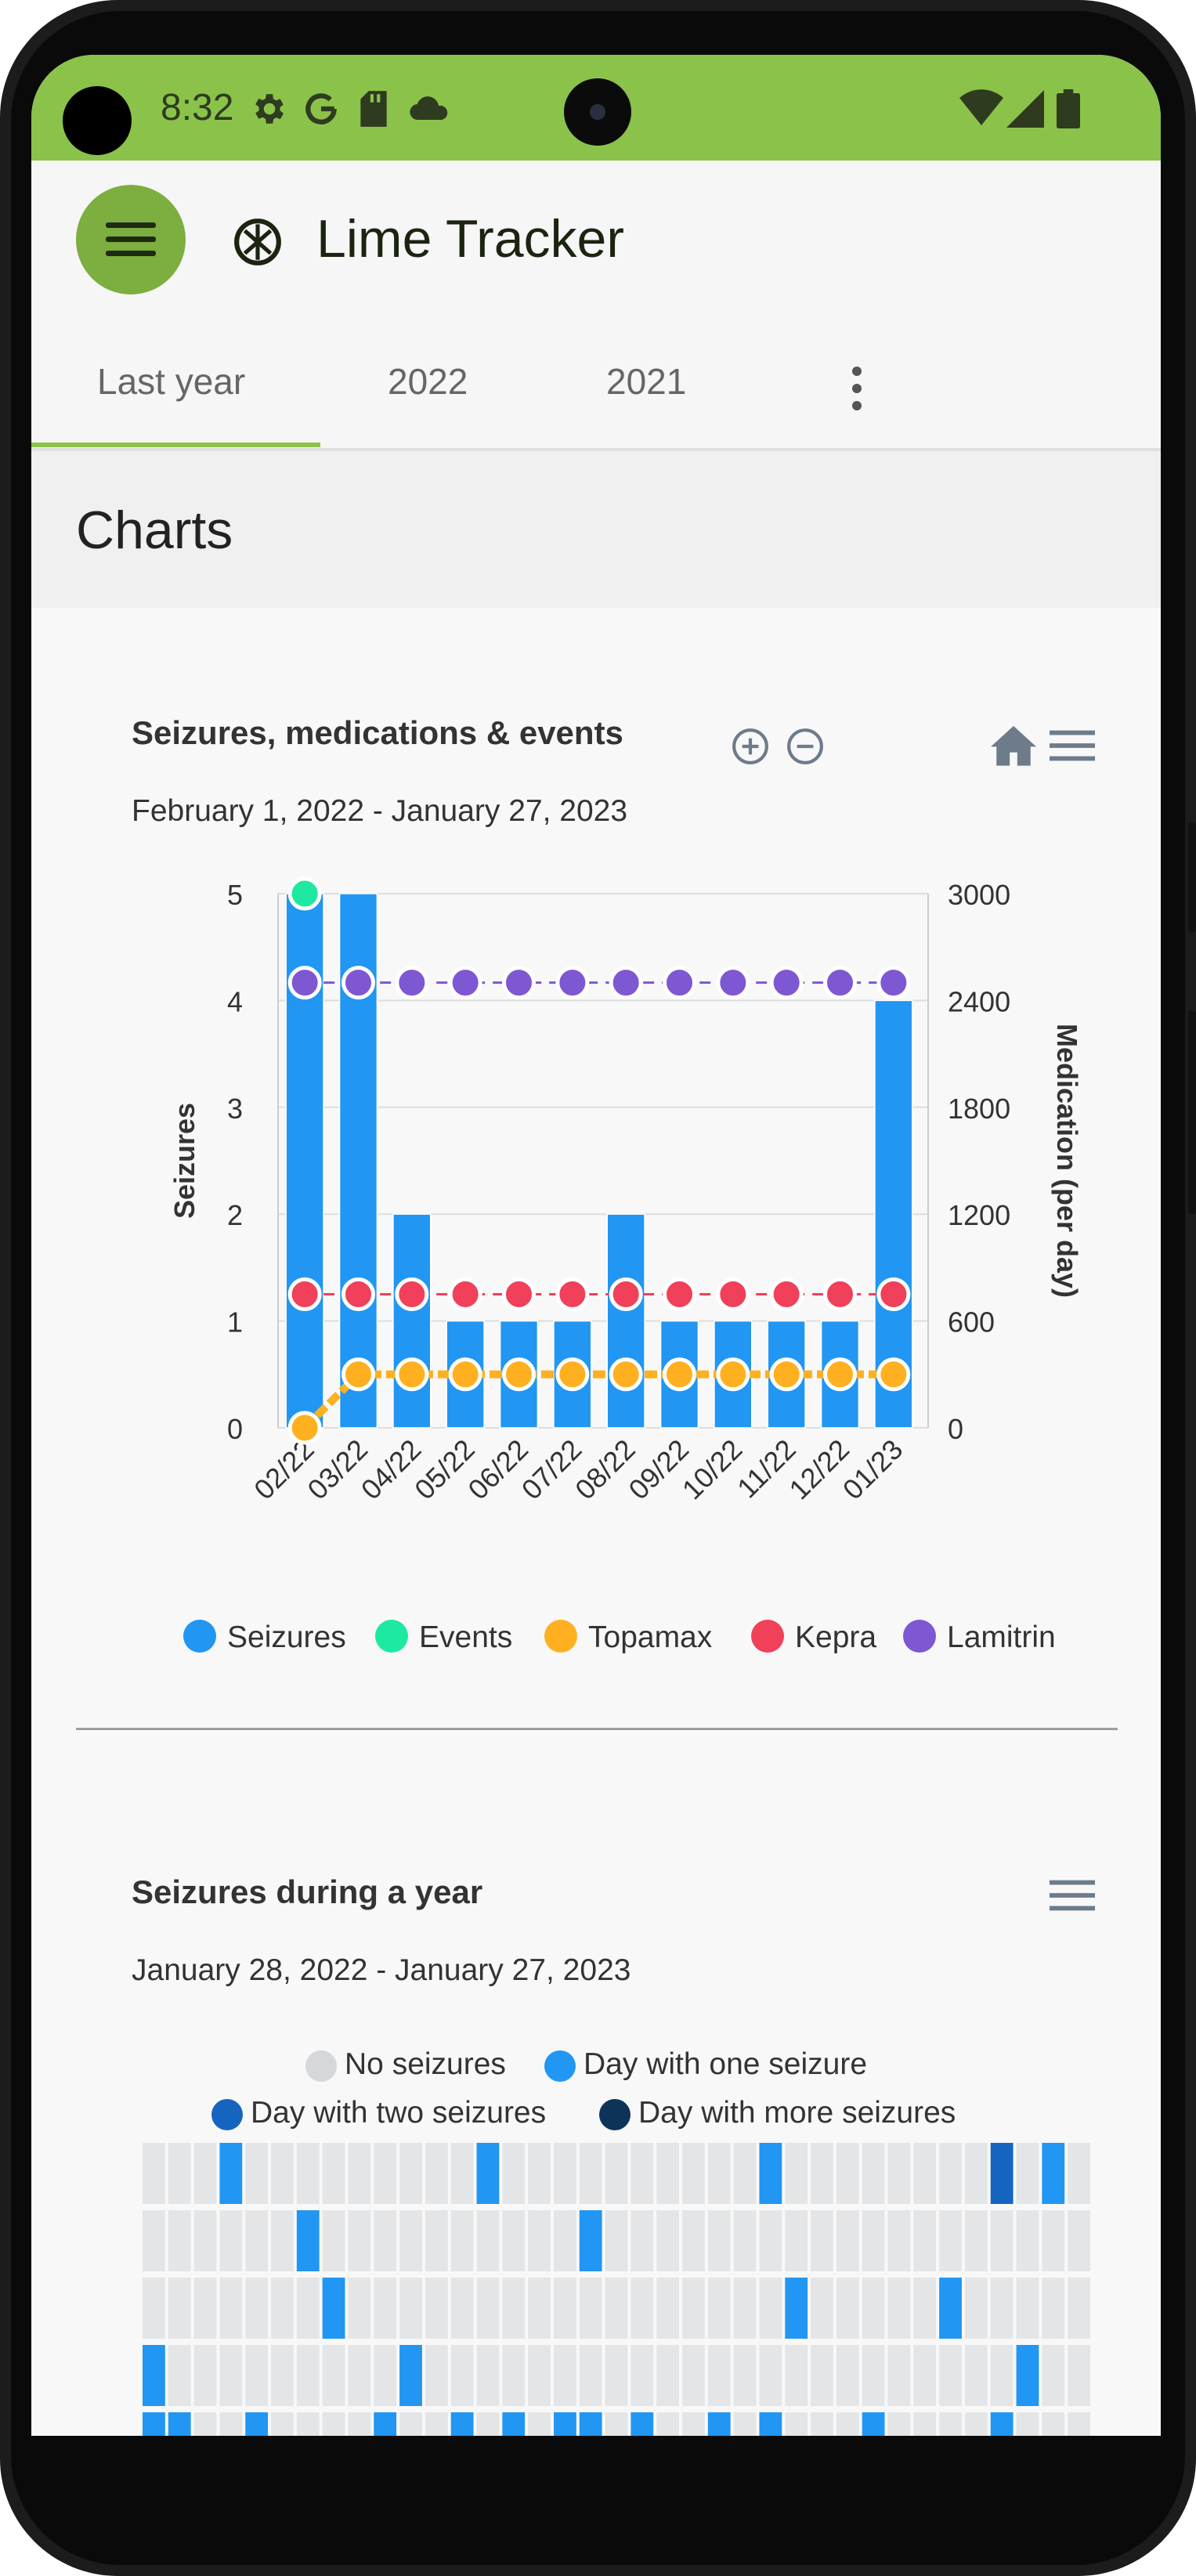  Describe the element at coordinates (1072, 1895) in the screenshot. I see `chart2-menu-icon` at that location.